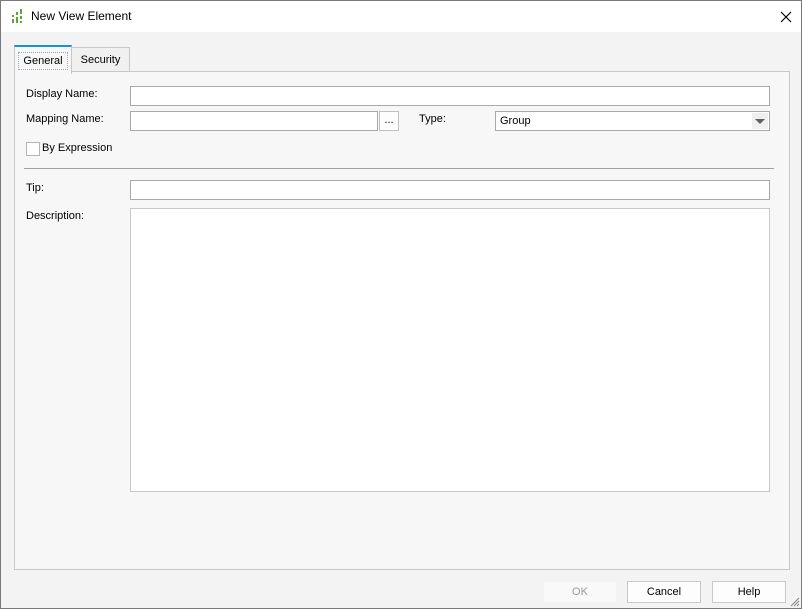 This screenshot has width=802, height=609. Describe the element at coordinates (33, 149) in the screenshot. I see `by-expression-checkbox` at that location.